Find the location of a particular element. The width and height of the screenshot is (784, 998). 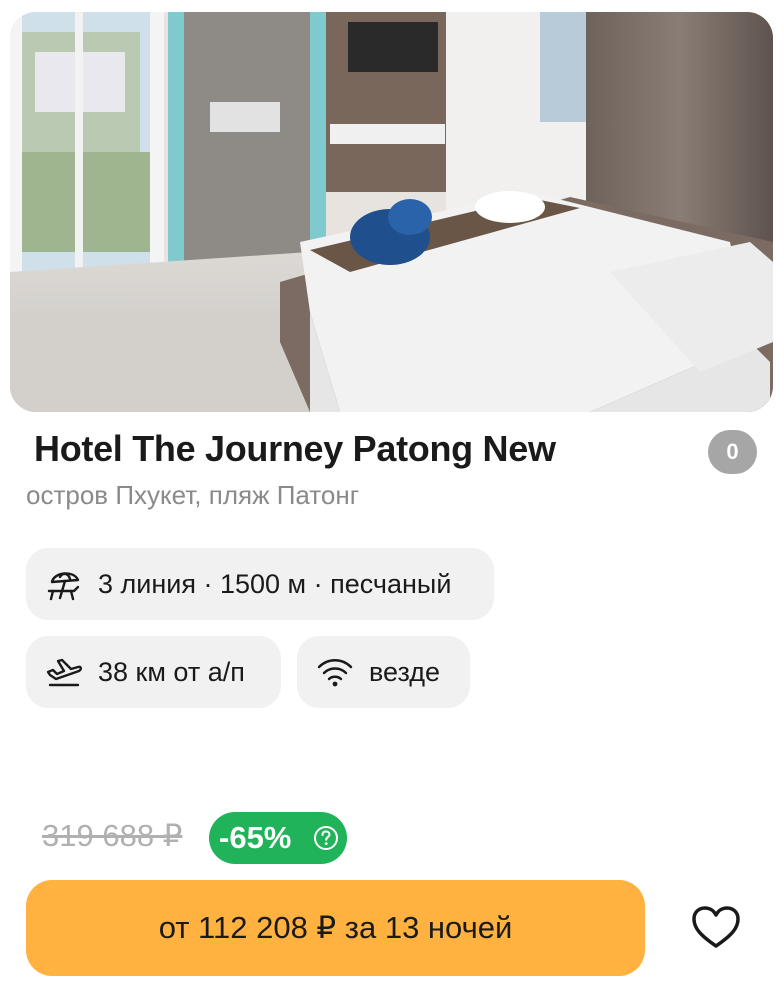

wifi-chip: везде is located at coordinates (383, 672).